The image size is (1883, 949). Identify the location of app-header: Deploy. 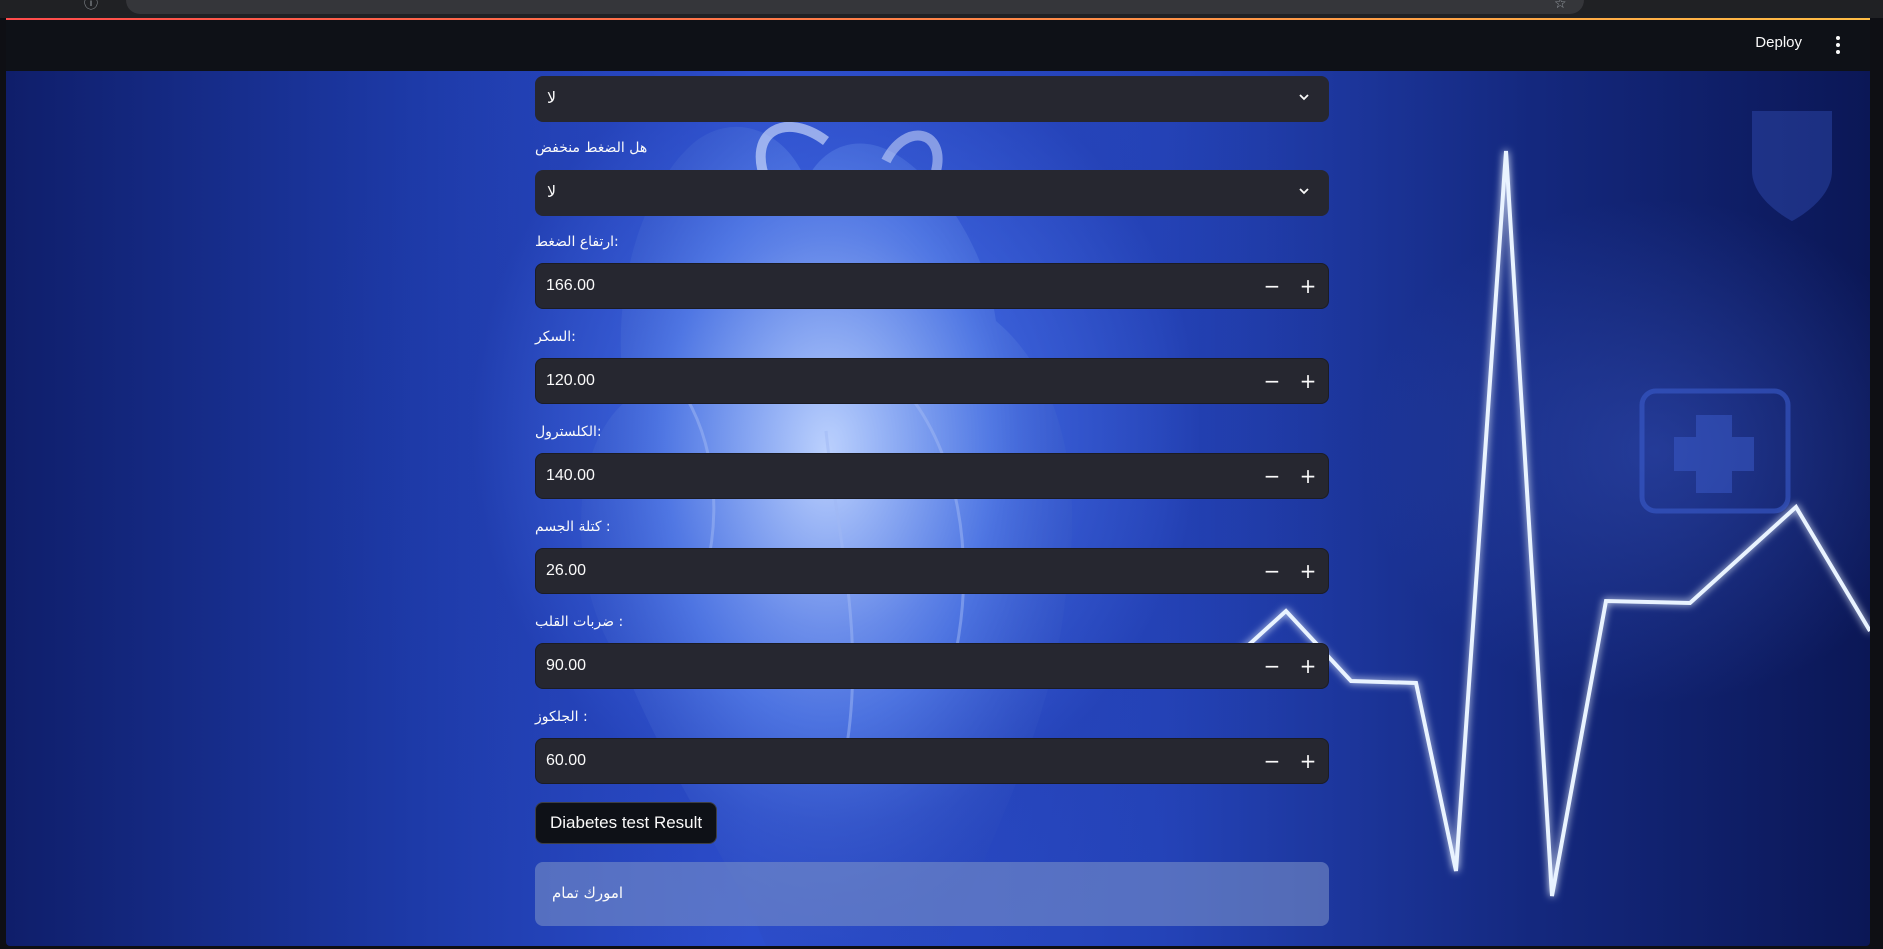
(938, 45).